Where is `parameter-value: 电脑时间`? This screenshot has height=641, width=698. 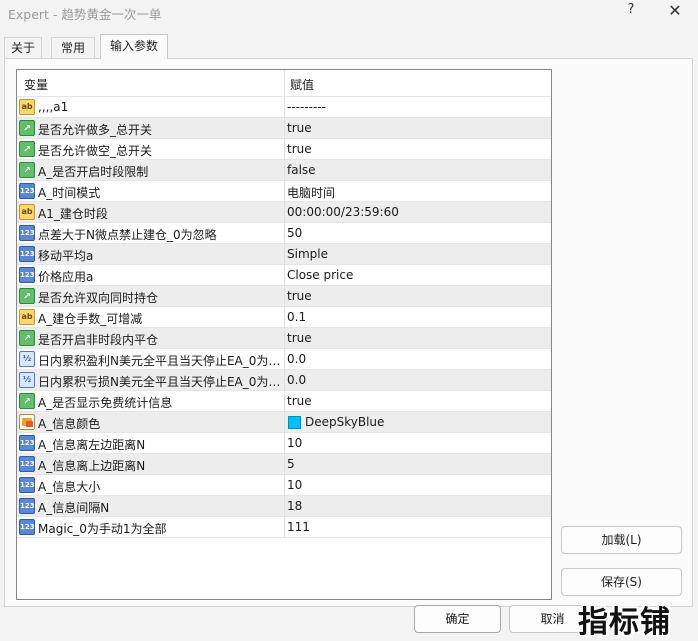 parameter-value: 电脑时间 is located at coordinates (417, 192).